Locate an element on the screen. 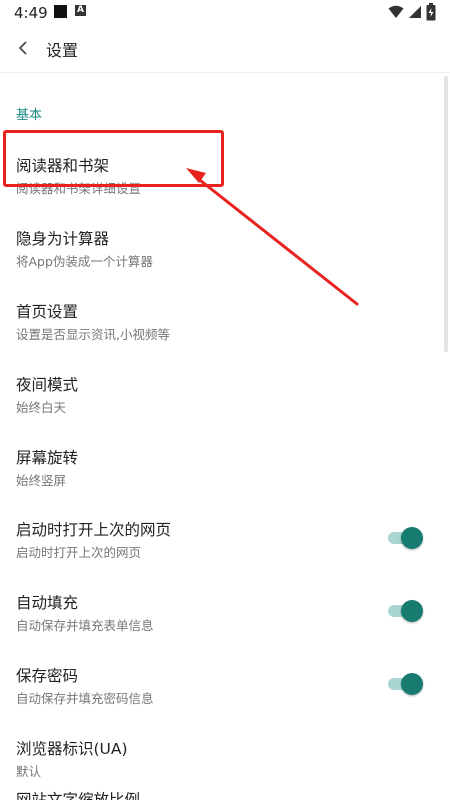  scrollbar is located at coordinates (446, 214).